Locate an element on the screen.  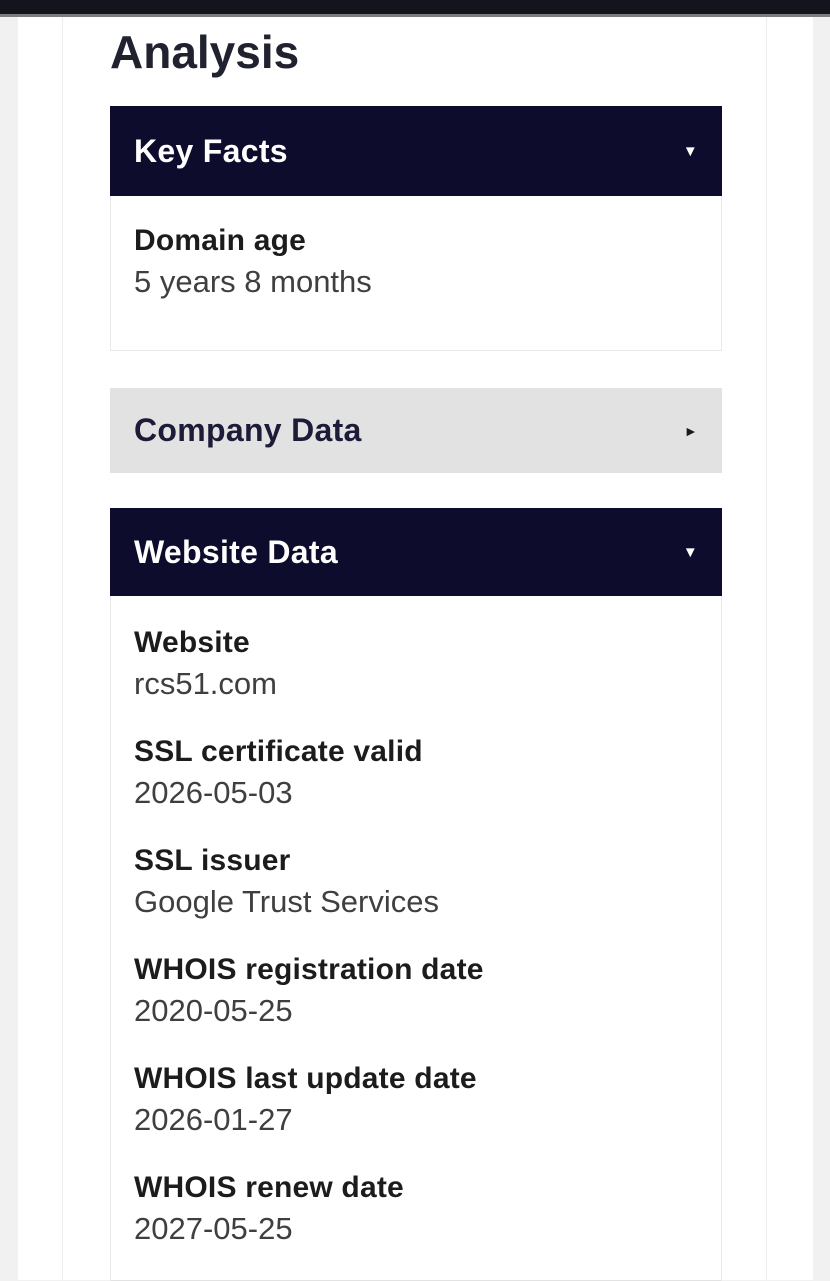
item-value: rcs51.com is located at coordinates (205, 684).